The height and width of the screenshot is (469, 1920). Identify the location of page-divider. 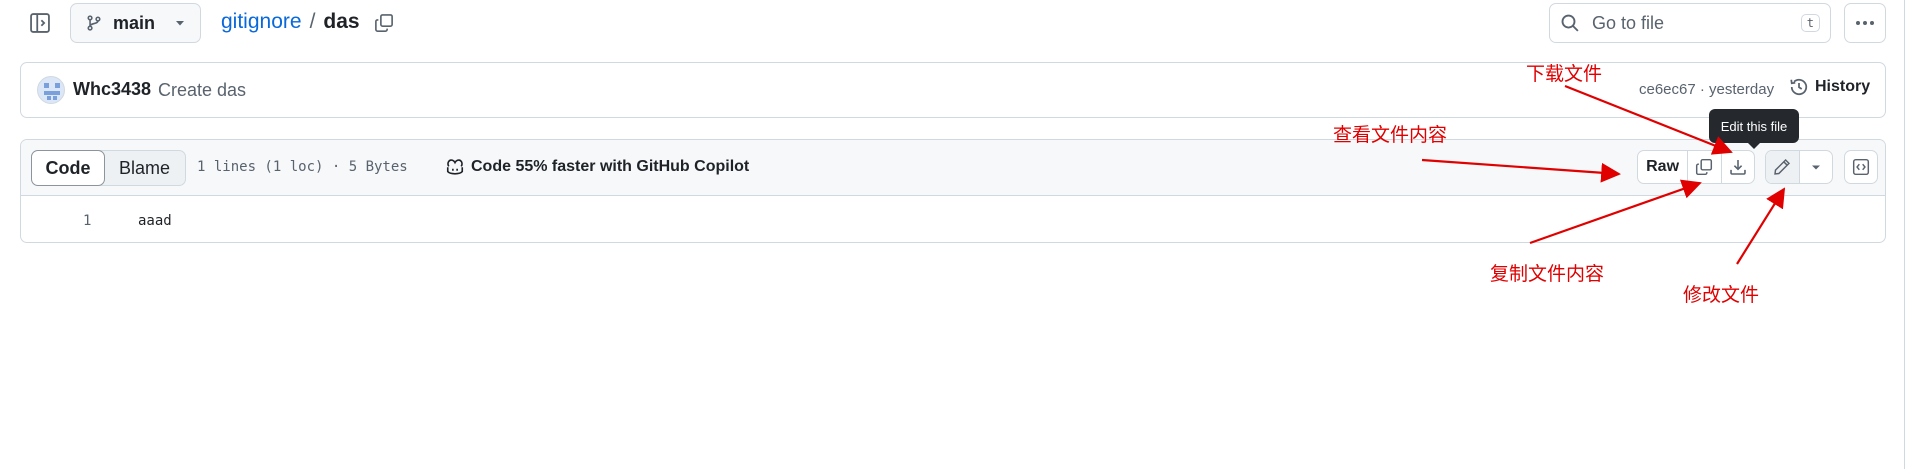
(1904, 234).